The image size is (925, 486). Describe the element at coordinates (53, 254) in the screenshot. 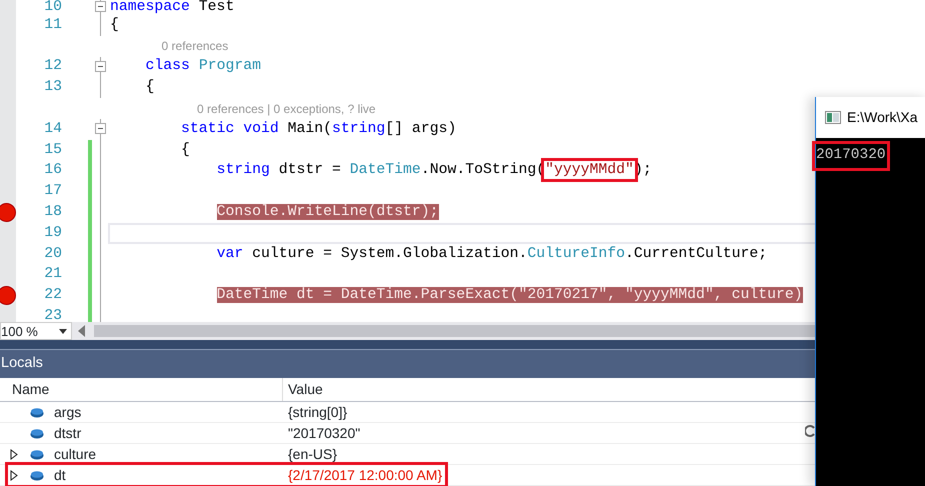

I see `line-number: 20` at that location.